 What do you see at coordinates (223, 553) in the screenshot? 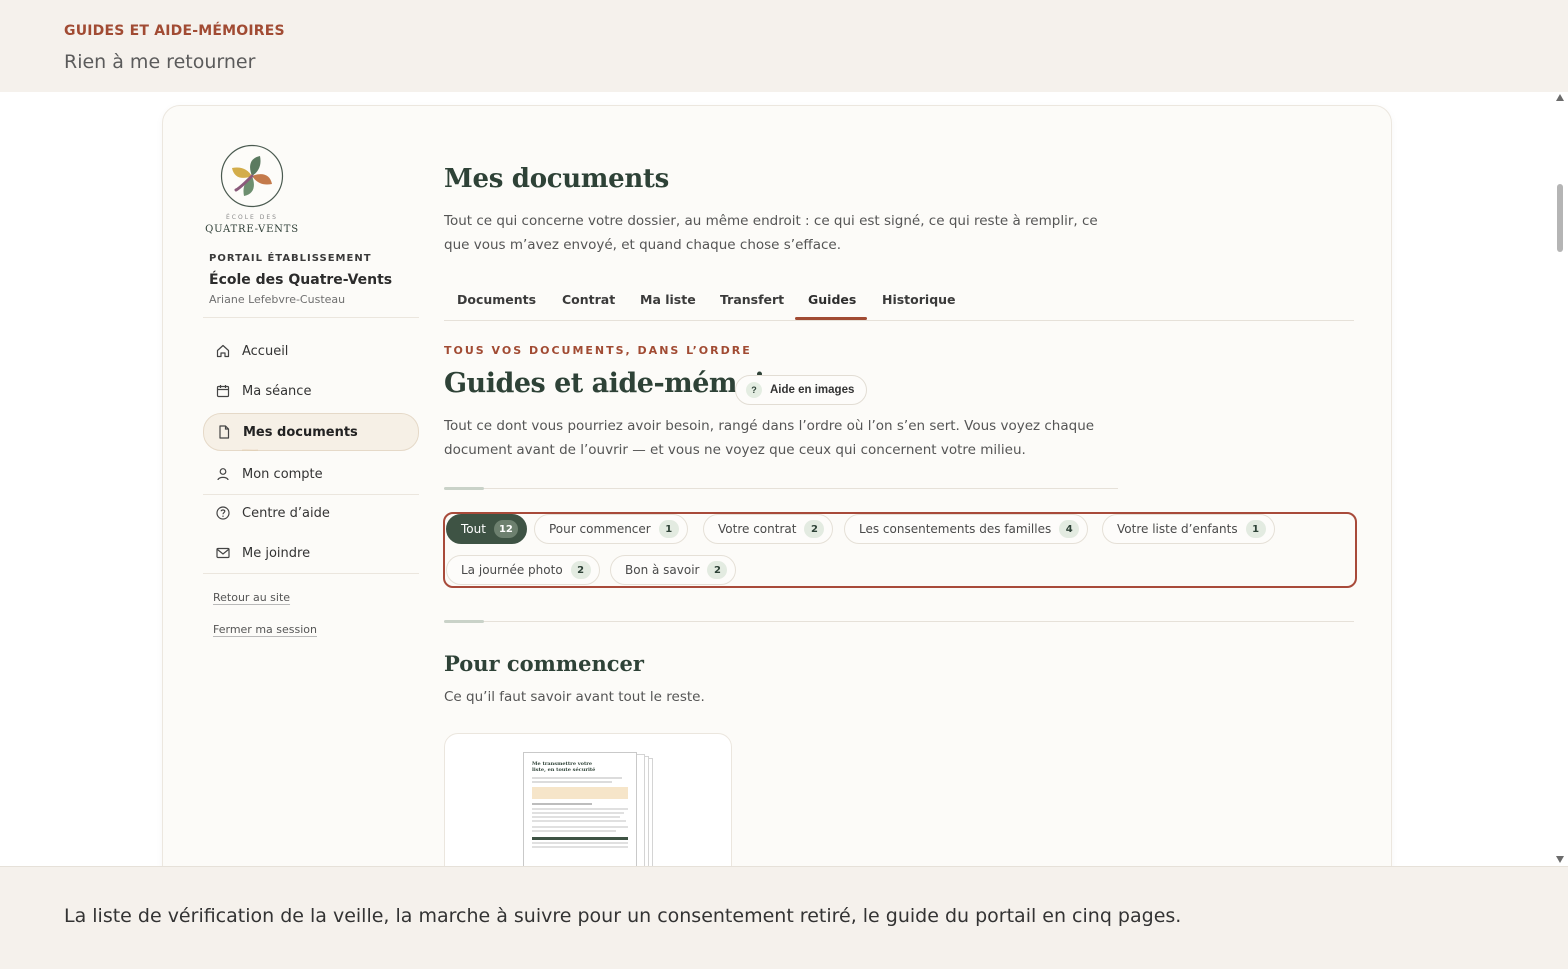
I see `mail-icon` at bounding box center [223, 553].